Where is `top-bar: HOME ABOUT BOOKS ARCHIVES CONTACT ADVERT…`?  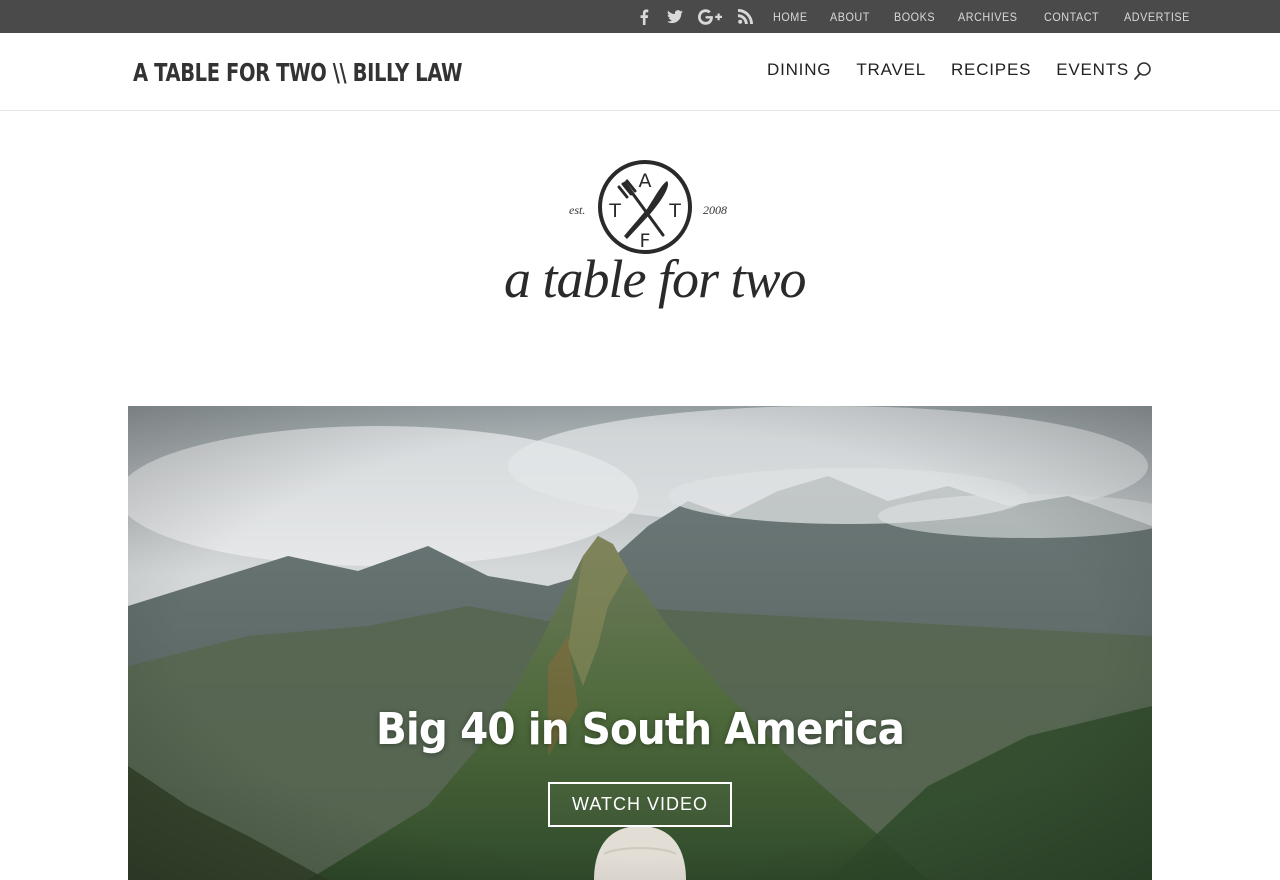
top-bar: HOME ABOUT BOOKS ARCHIVES CONTACT ADVERT… is located at coordinates (640, 16).